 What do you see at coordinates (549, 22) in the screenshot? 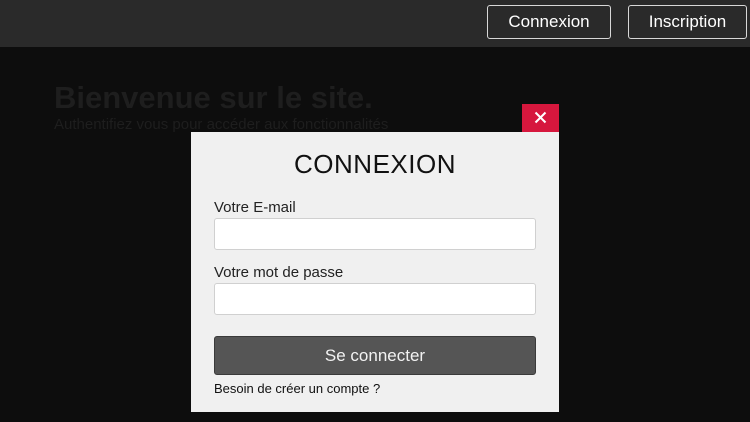
I see `login-nav-button: Connexion` at bounding box center [549, 22].